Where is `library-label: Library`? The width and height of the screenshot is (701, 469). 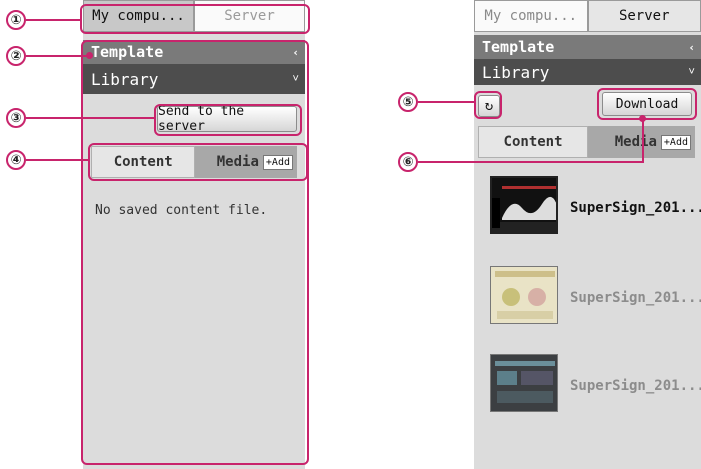
library-label: Library is located at coordinates (516, 72).